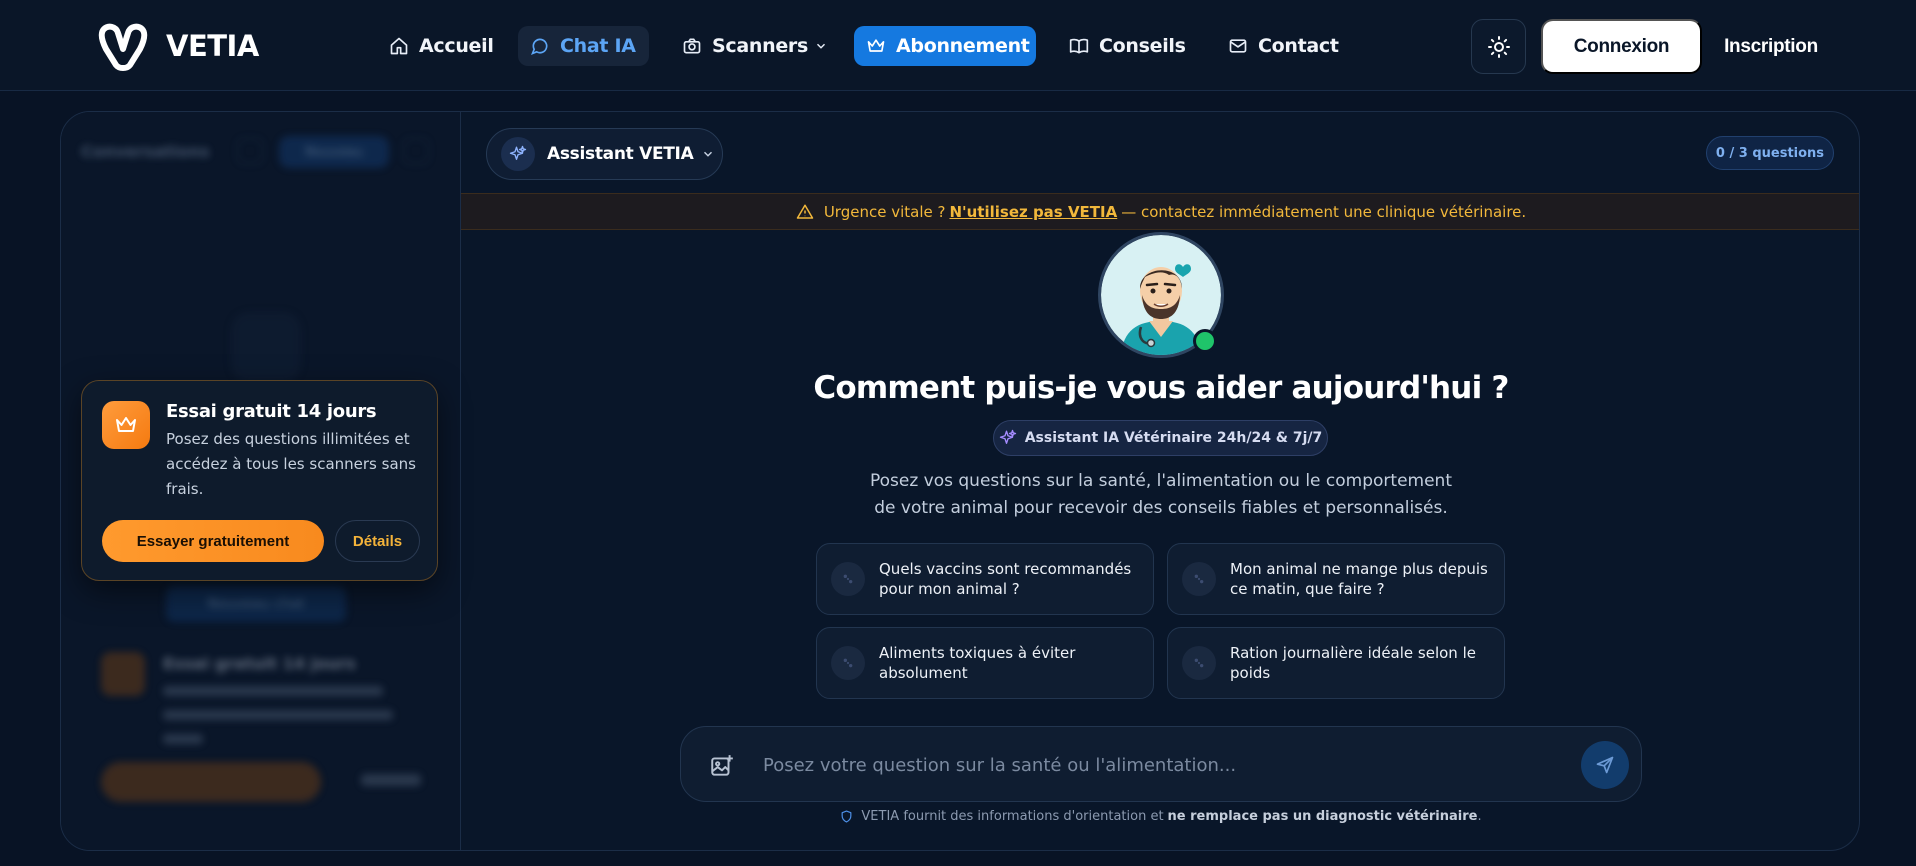  Describe the element at coordinates (213, 541) in the screenshot. I see `start-trial-button: Essayer gratuitement` at that location.